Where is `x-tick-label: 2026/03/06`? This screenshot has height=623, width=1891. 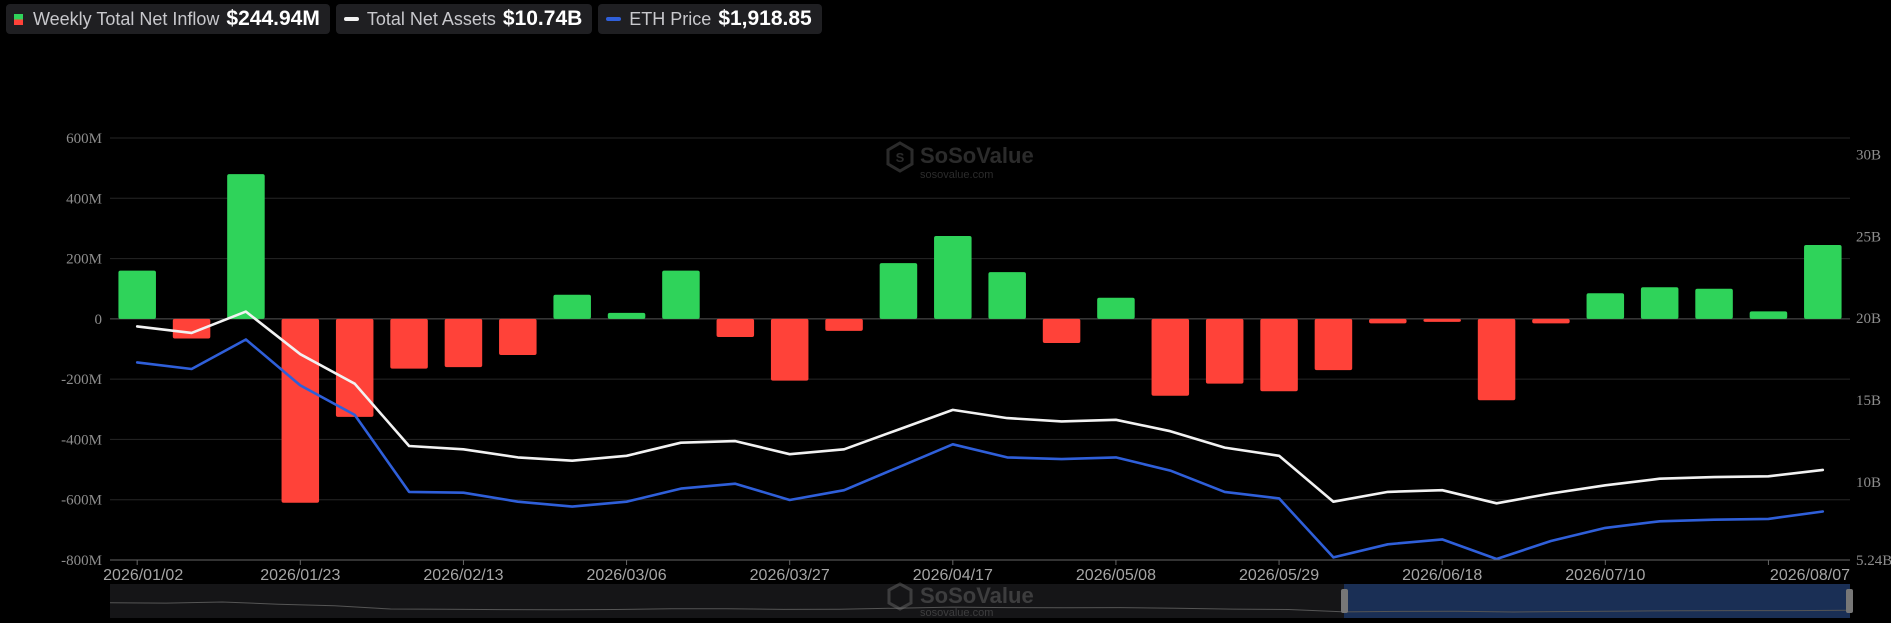
x-tick-label: 2026/03/06 is located at coordinates (627, 575).